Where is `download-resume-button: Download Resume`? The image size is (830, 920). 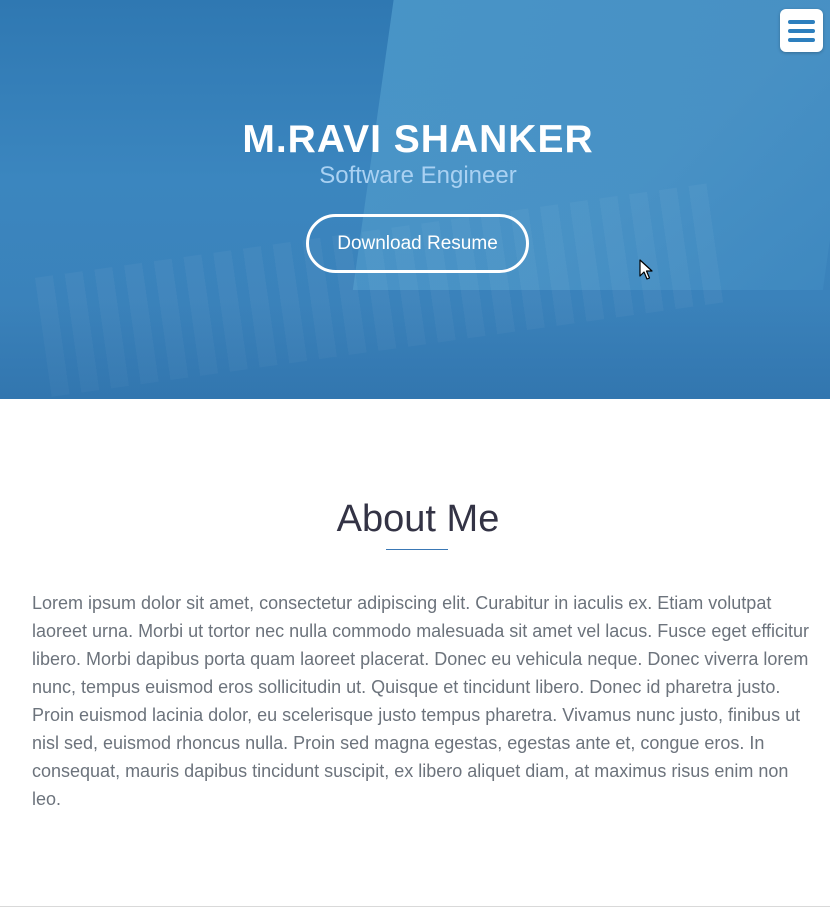
download-resume-button: Download Resume is located at coordinates (417, 243).